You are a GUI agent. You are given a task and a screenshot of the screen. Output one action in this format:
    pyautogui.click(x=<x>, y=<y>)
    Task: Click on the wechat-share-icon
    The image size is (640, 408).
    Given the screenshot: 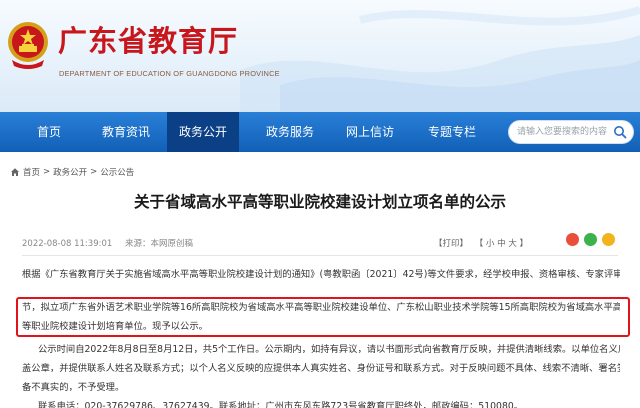 What is the action you would take?
    pyautogui.click(x=590, y=239)
    